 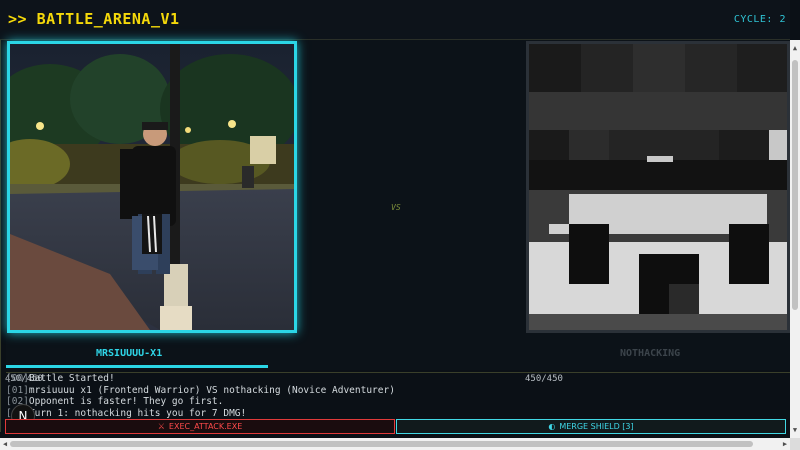 What do you see at coordinates (115, 401) in the screenshot?
I see `log-line: [02]Opponent is faster! They go first.` at bounding box center [115, 401].